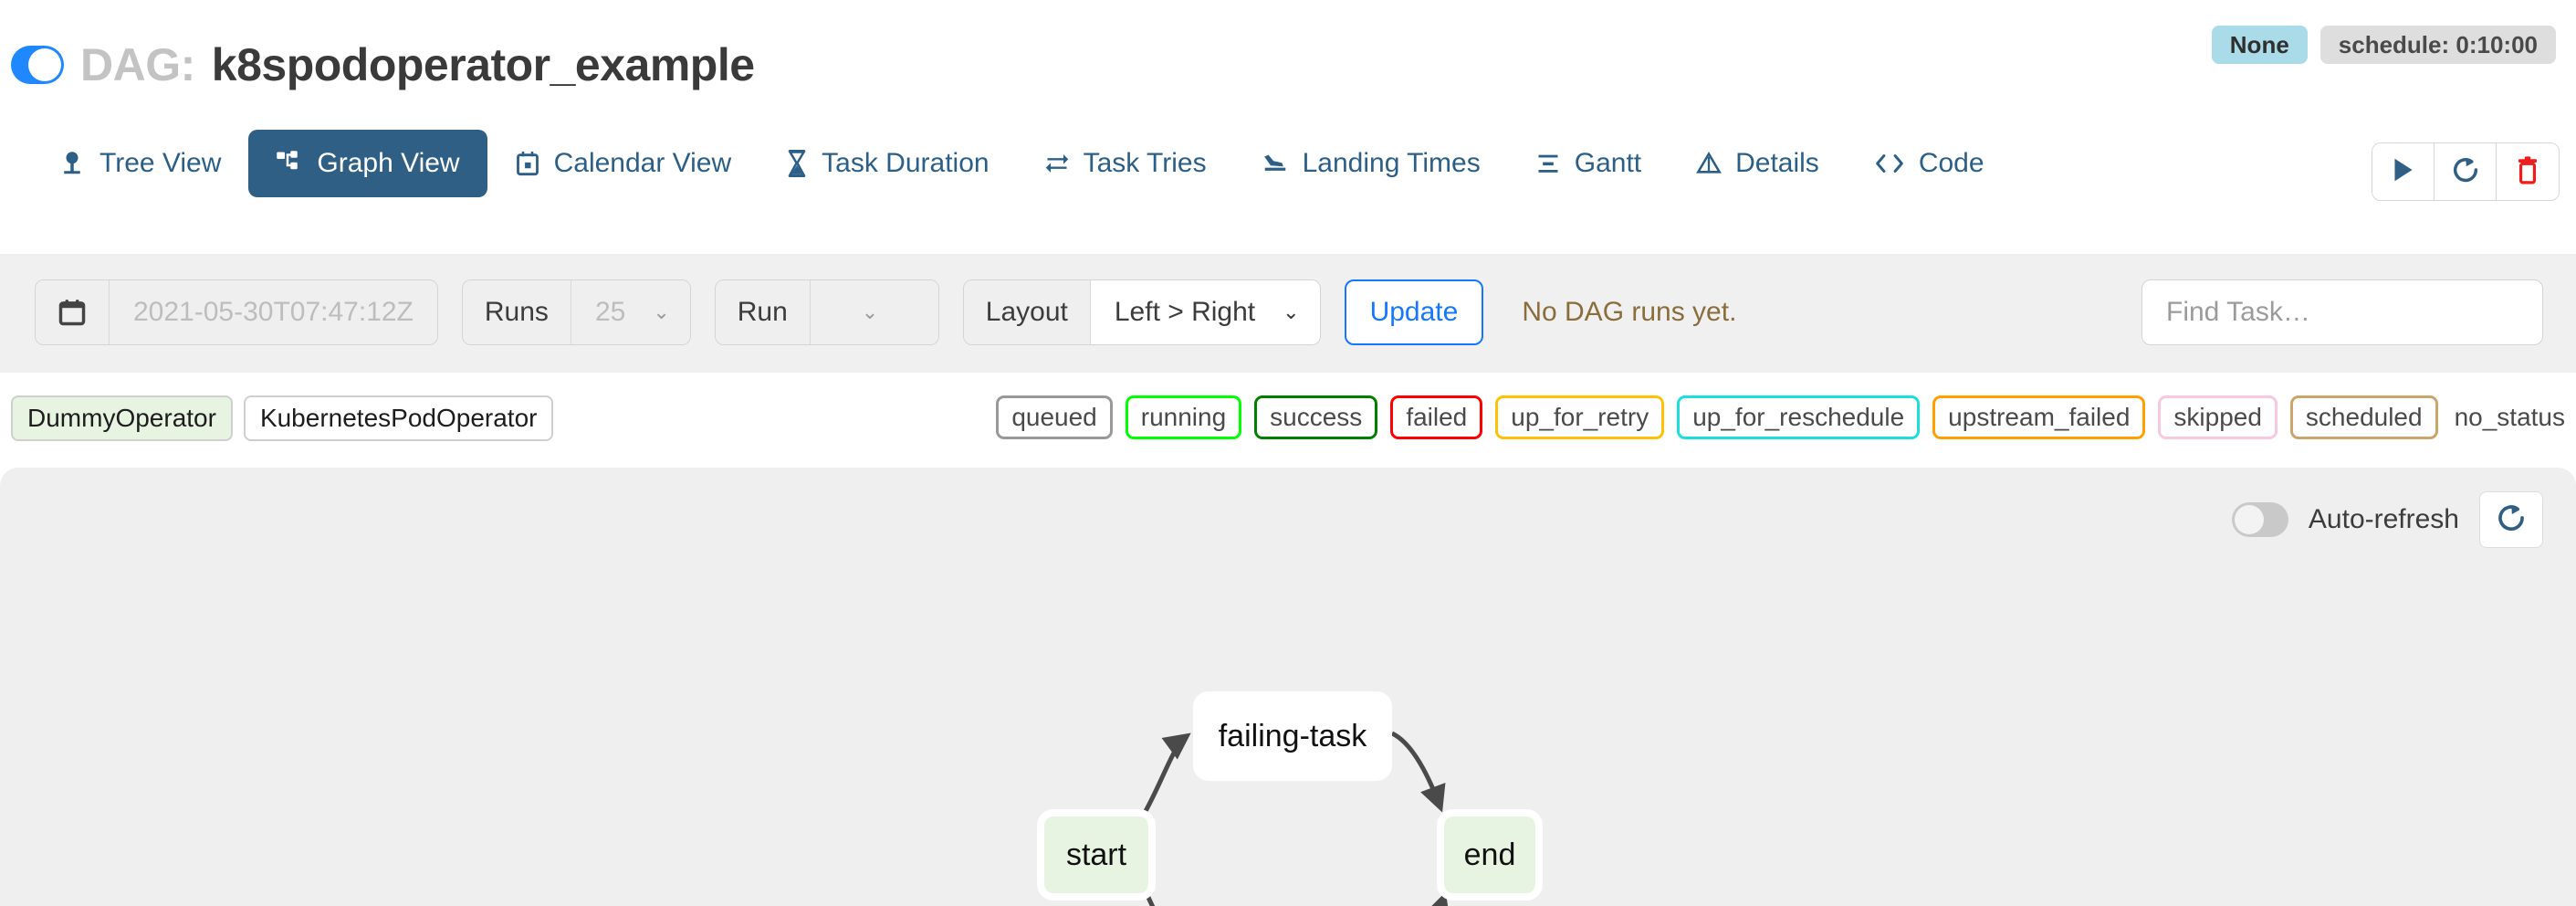 The image size is (2576, 906). Describe the element at coordinates (399, 418) in the screenshot. I see `operator-chip-kubernetespodoperator: KubernetesPodOperator` at that location.